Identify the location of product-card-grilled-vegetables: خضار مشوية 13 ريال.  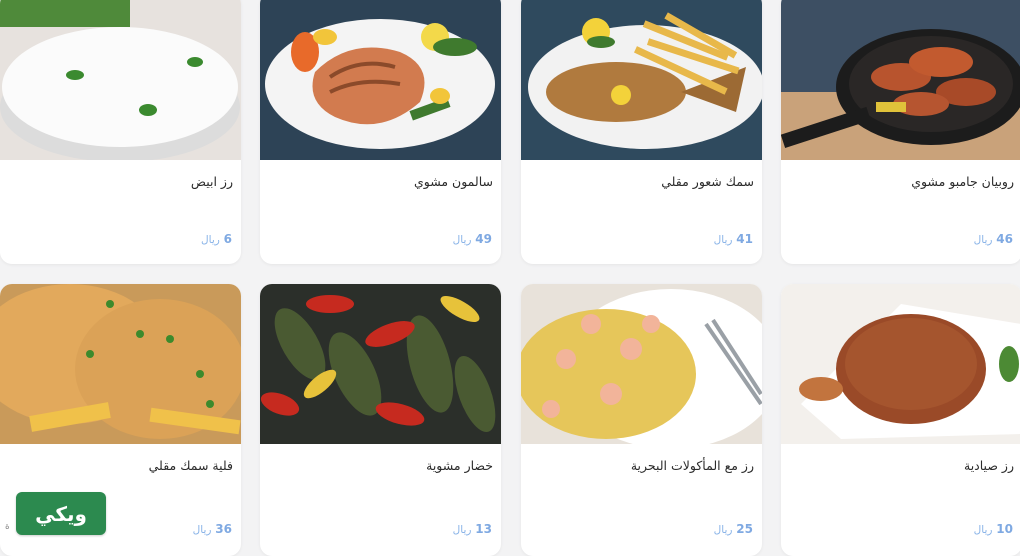
(380, 420).